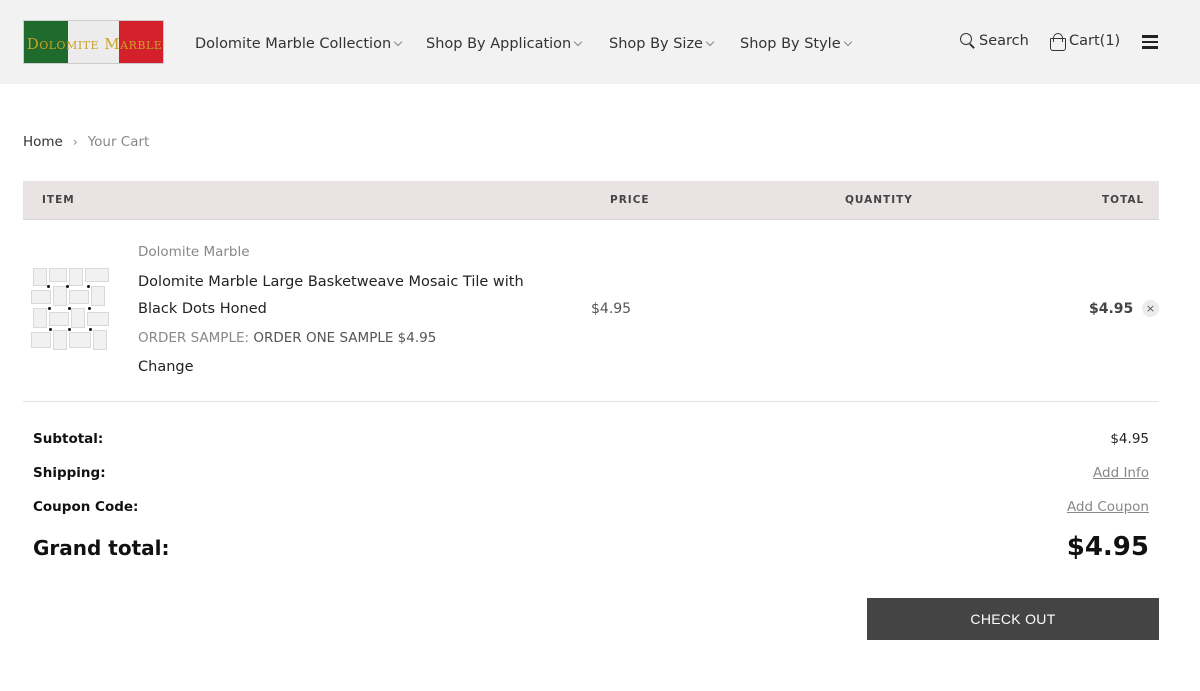  Describe the element at coordinates (101, 548) in the screenshot. I see `grand-total-label: Grand total:` at that location.